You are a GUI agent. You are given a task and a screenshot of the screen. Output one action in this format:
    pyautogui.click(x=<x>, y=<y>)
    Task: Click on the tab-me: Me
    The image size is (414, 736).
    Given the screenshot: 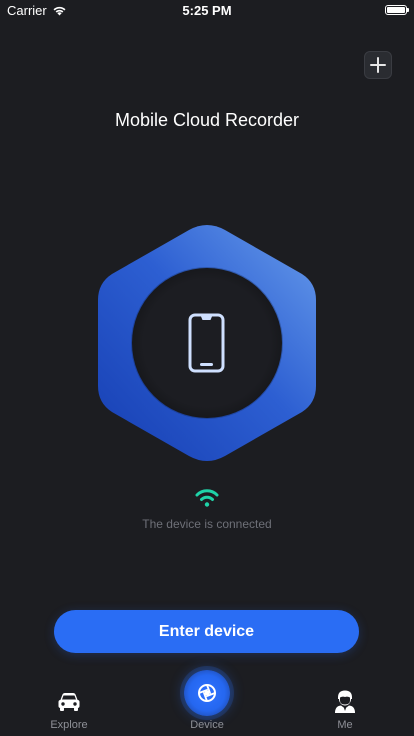 What is the action you would take?
    pyautogui.click(x=345, y=708)
    